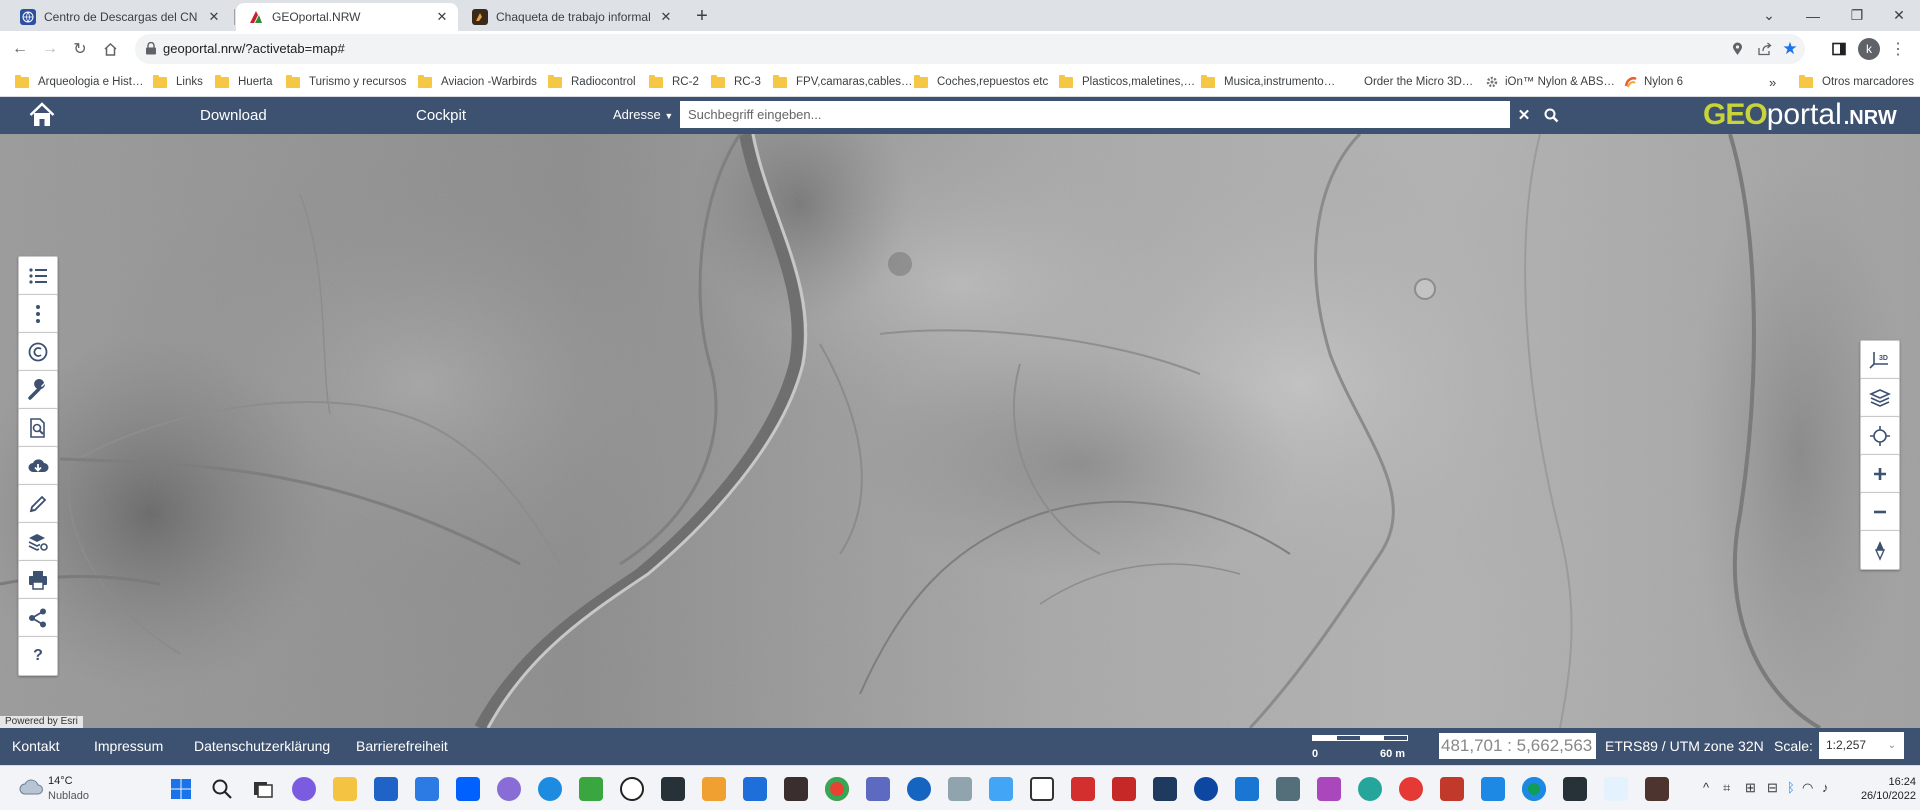 The image size is (1920, 810). Describe the element at coordinates (386, 789) in the screenshot. I see `microsoft-store-icon` at that location.